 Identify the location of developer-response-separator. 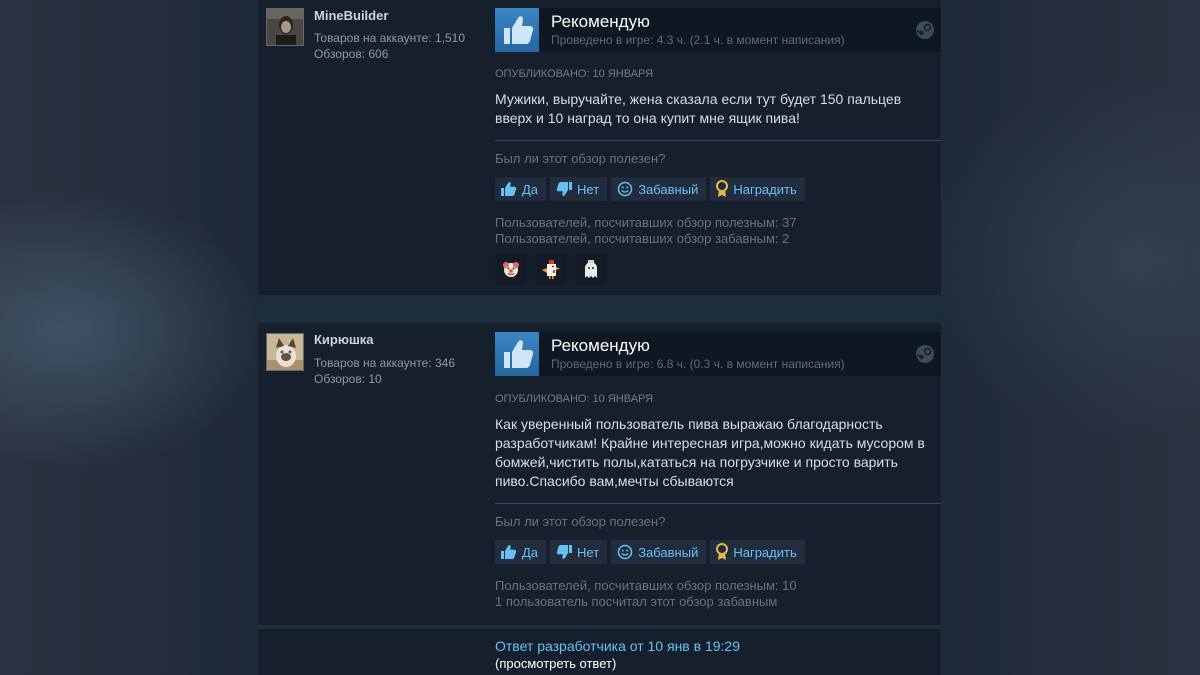
(599, 627).